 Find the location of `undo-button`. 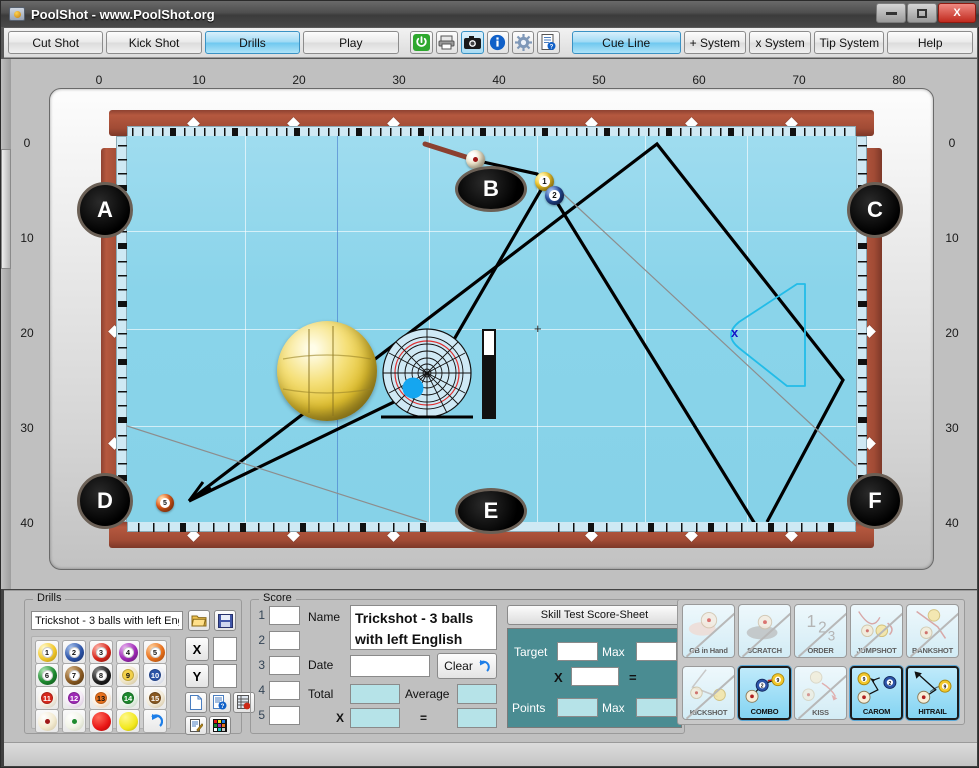

undo-button is located at coordinates (155, 721).